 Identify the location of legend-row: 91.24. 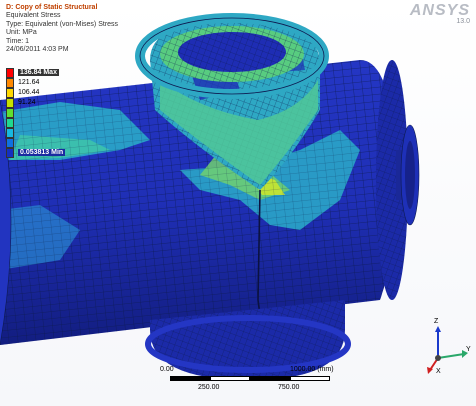
(66, 103).